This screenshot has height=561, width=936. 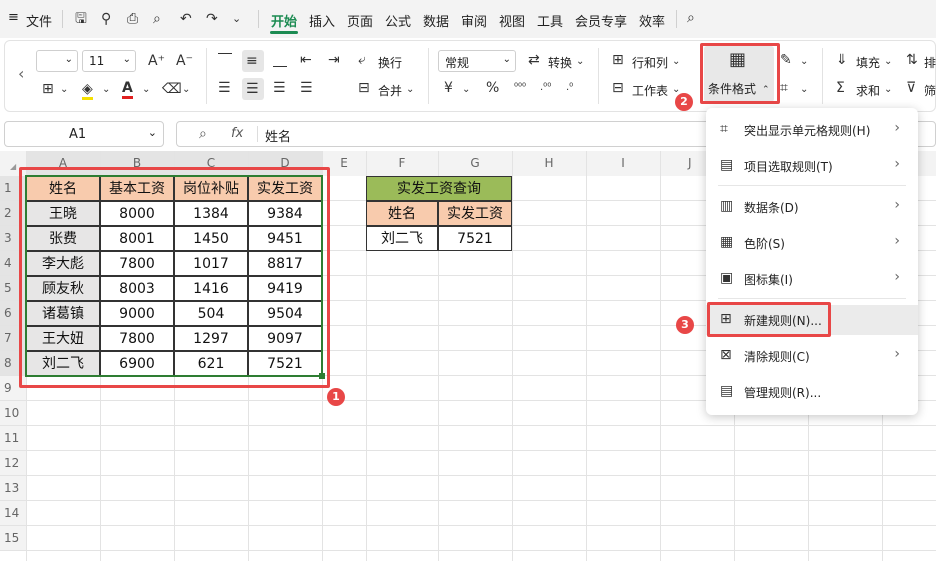 I want to click on column-header-f: F, so click(x=402, y=163).